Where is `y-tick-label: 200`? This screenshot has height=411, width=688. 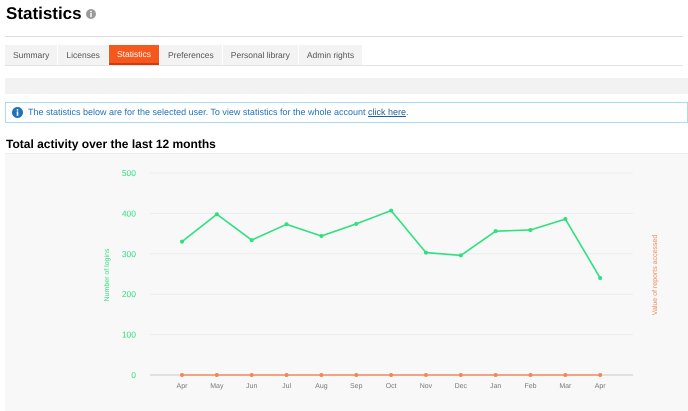 y-tick-label: 200 is located at coordinates (129, 294).